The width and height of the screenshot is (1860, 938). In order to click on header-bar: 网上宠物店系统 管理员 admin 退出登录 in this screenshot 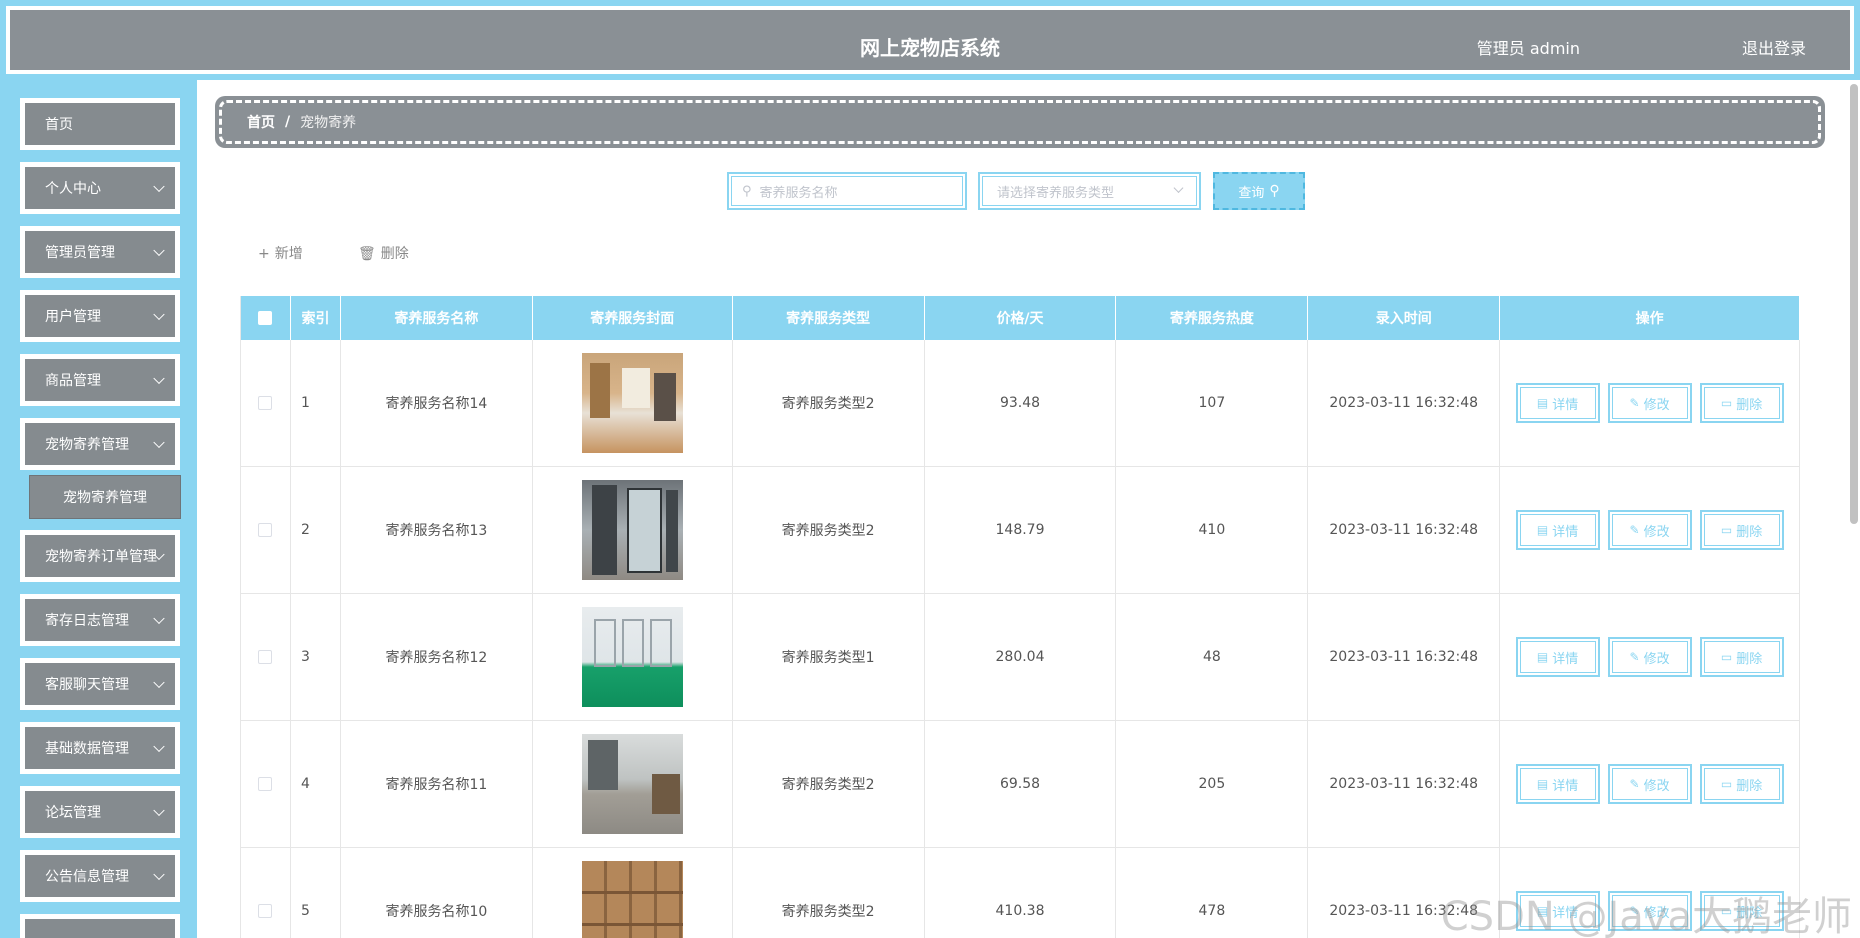, I will do `click(930, 40)`.